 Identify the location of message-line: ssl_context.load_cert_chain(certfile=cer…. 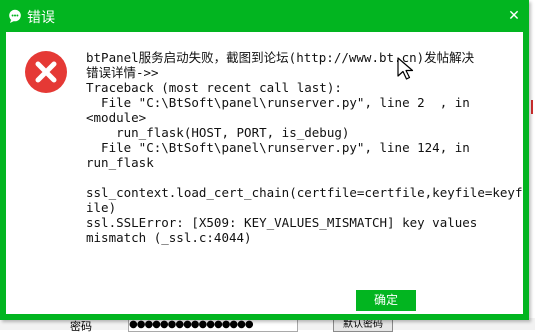
(304, 192).